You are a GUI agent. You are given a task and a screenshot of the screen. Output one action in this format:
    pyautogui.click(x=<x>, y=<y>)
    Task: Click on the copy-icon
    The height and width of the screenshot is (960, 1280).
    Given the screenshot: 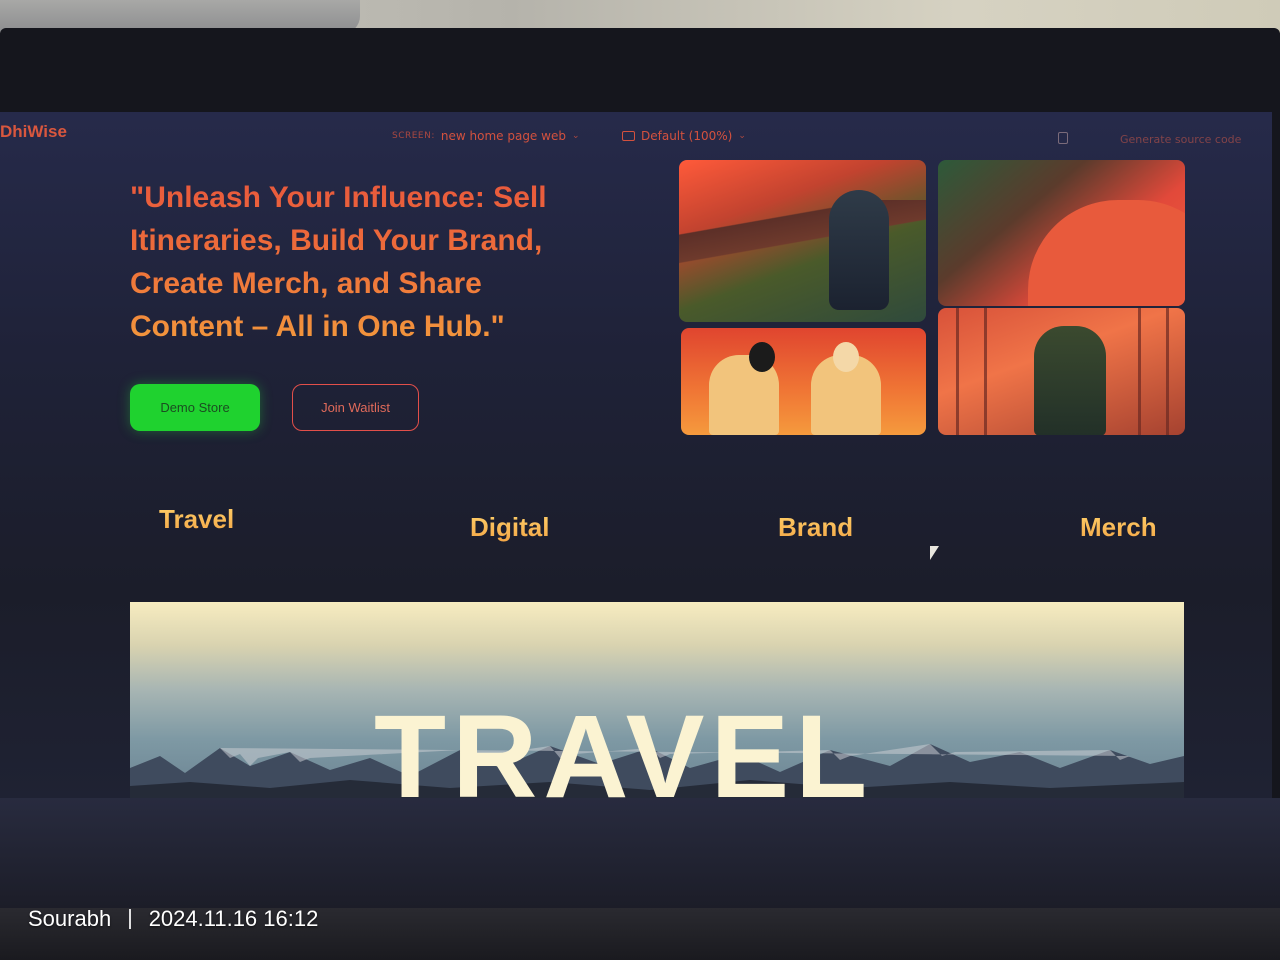 What is the action you would take?
    pyautogui.click(x=1063, y=138)
    